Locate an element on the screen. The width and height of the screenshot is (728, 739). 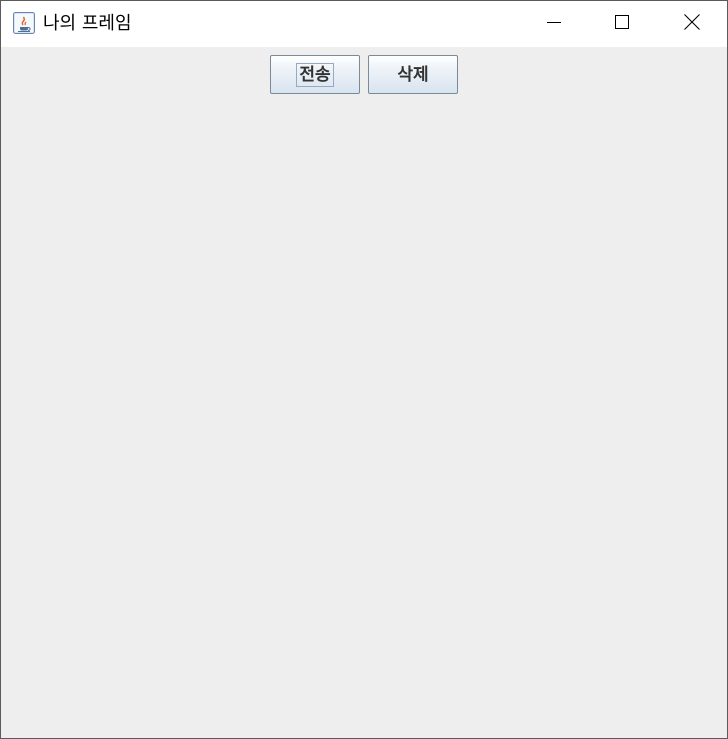
delete-button: 삭제 is located at coordinates (413, 74).